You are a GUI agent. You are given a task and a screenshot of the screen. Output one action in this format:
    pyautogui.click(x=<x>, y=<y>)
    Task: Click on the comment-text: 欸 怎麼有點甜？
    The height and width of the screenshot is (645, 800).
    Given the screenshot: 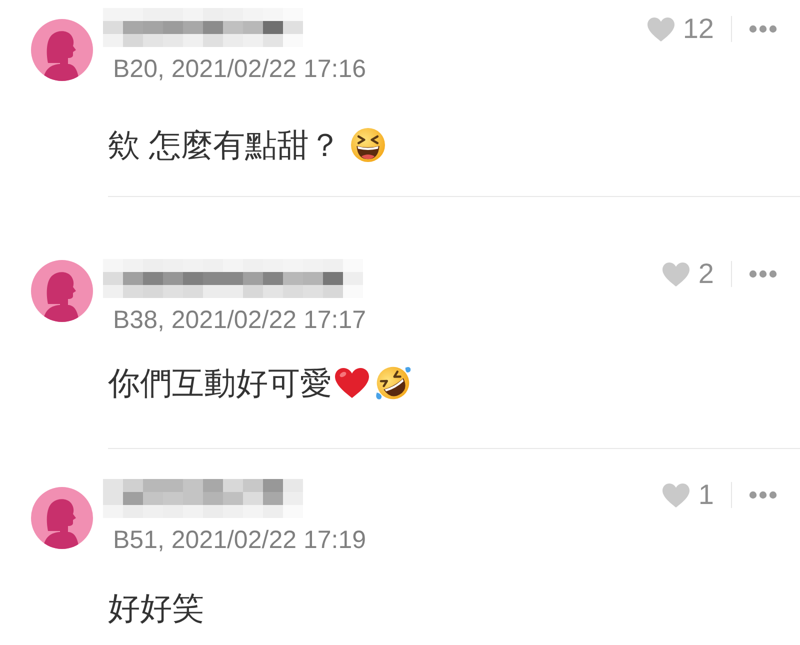 What is the action you would take?
    pyautogui.click(x=224, y=145)
    